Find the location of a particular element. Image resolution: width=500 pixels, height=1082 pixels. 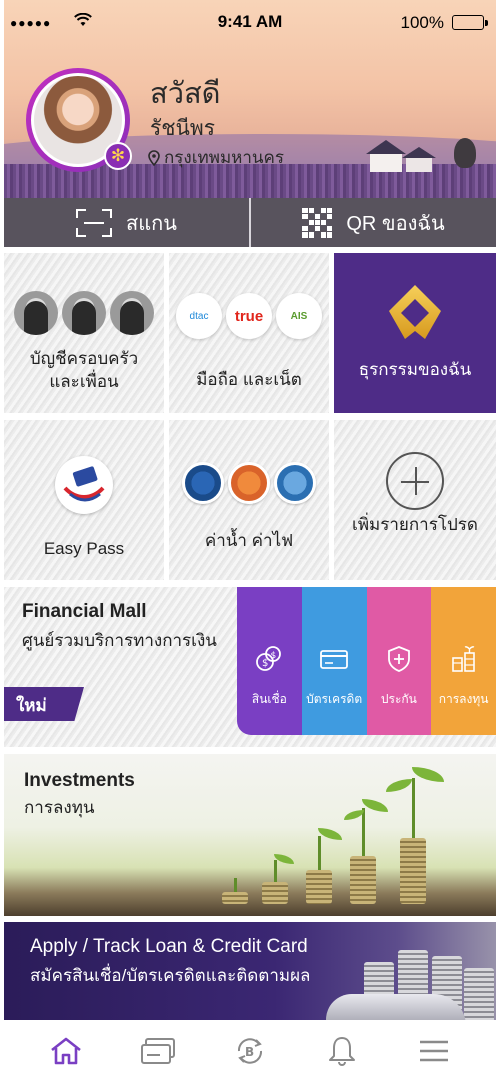

loan-banner-subtitle: สมัครสินเชื่อ/บัตรเครดิตและติดตามผล is located at coordinates (170, 975).